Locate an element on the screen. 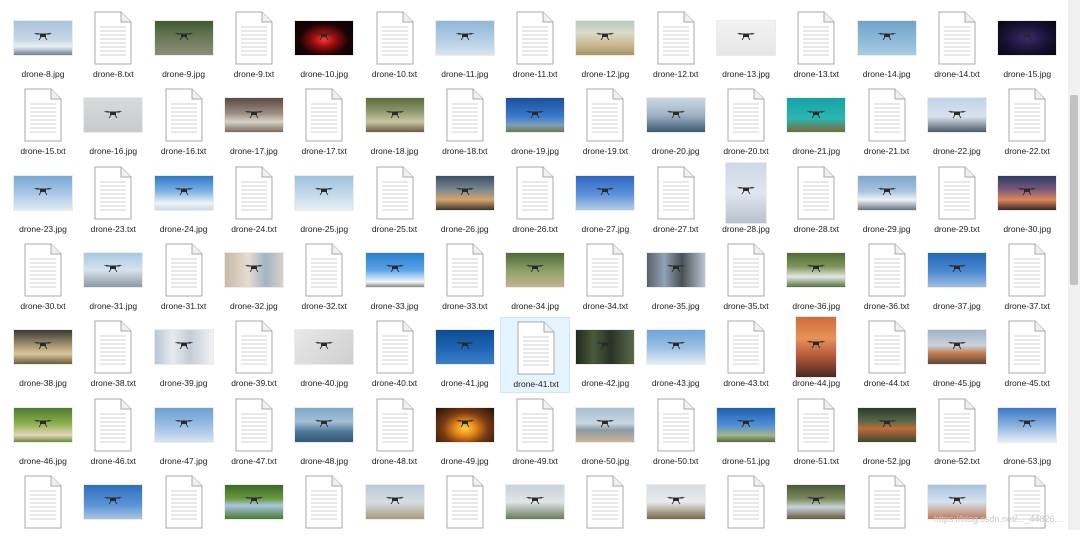  text-file-item: drone-38.txt is located at coordinates (113, 355).